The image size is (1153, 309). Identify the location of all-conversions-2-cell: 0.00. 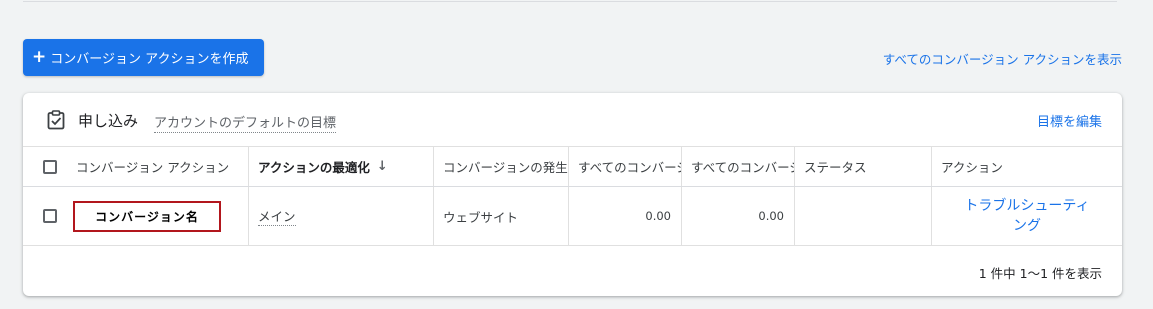
(737, 216).